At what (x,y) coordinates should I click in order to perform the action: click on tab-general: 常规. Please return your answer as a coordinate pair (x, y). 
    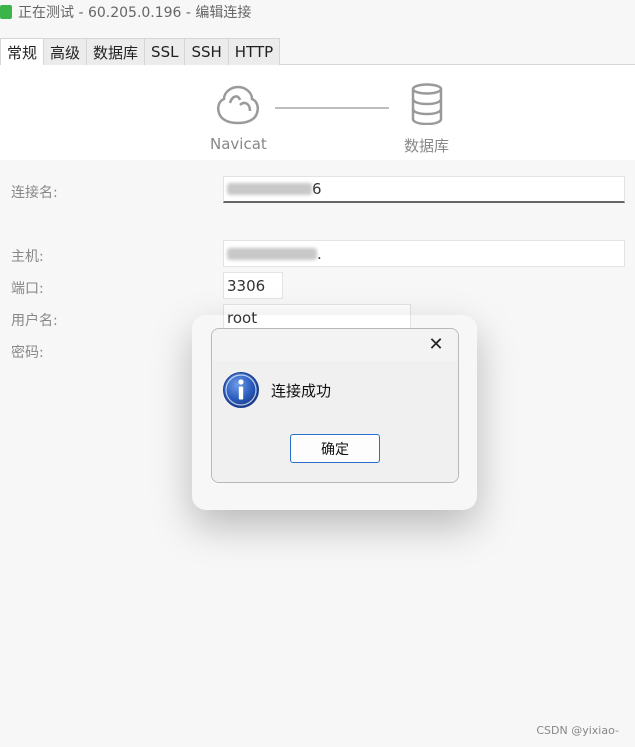
    Looking at the image, I should click on (22, 52).